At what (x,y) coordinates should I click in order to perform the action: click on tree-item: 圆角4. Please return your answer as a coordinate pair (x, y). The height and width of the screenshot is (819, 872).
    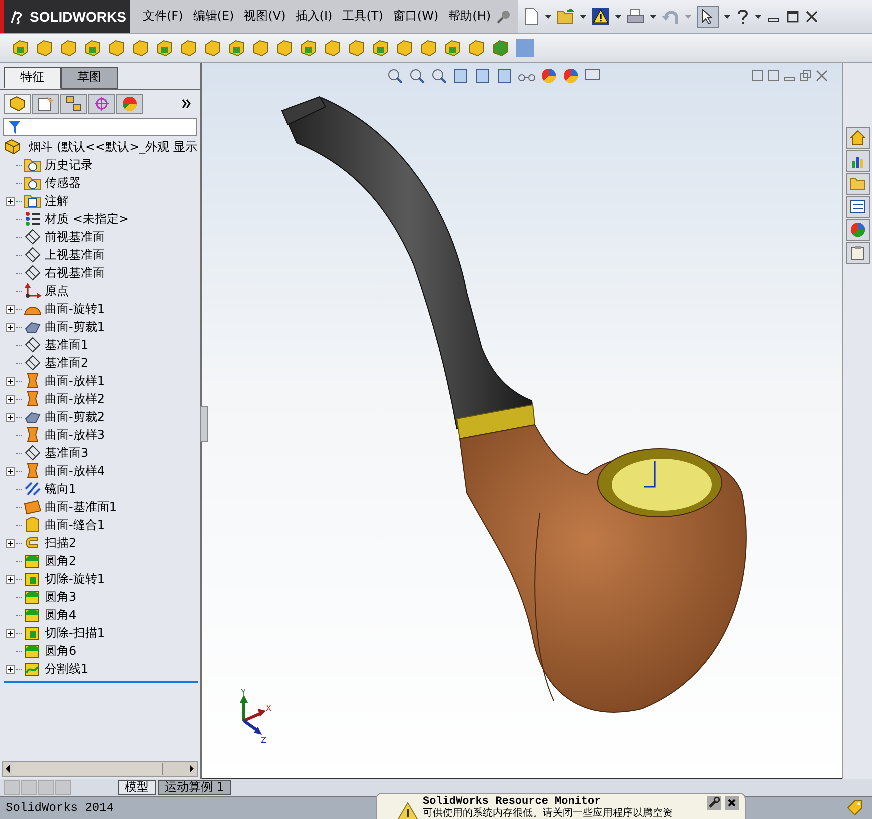
    Looking at the image, I should click on (59, 615).